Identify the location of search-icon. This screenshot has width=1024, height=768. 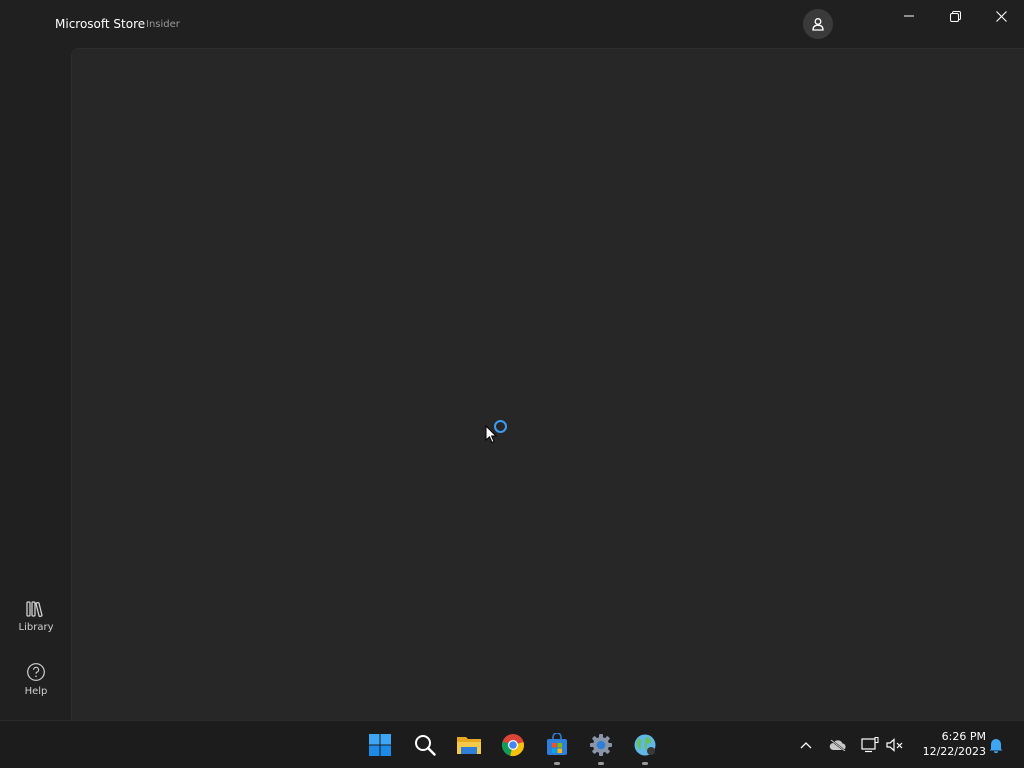
(425, 745).